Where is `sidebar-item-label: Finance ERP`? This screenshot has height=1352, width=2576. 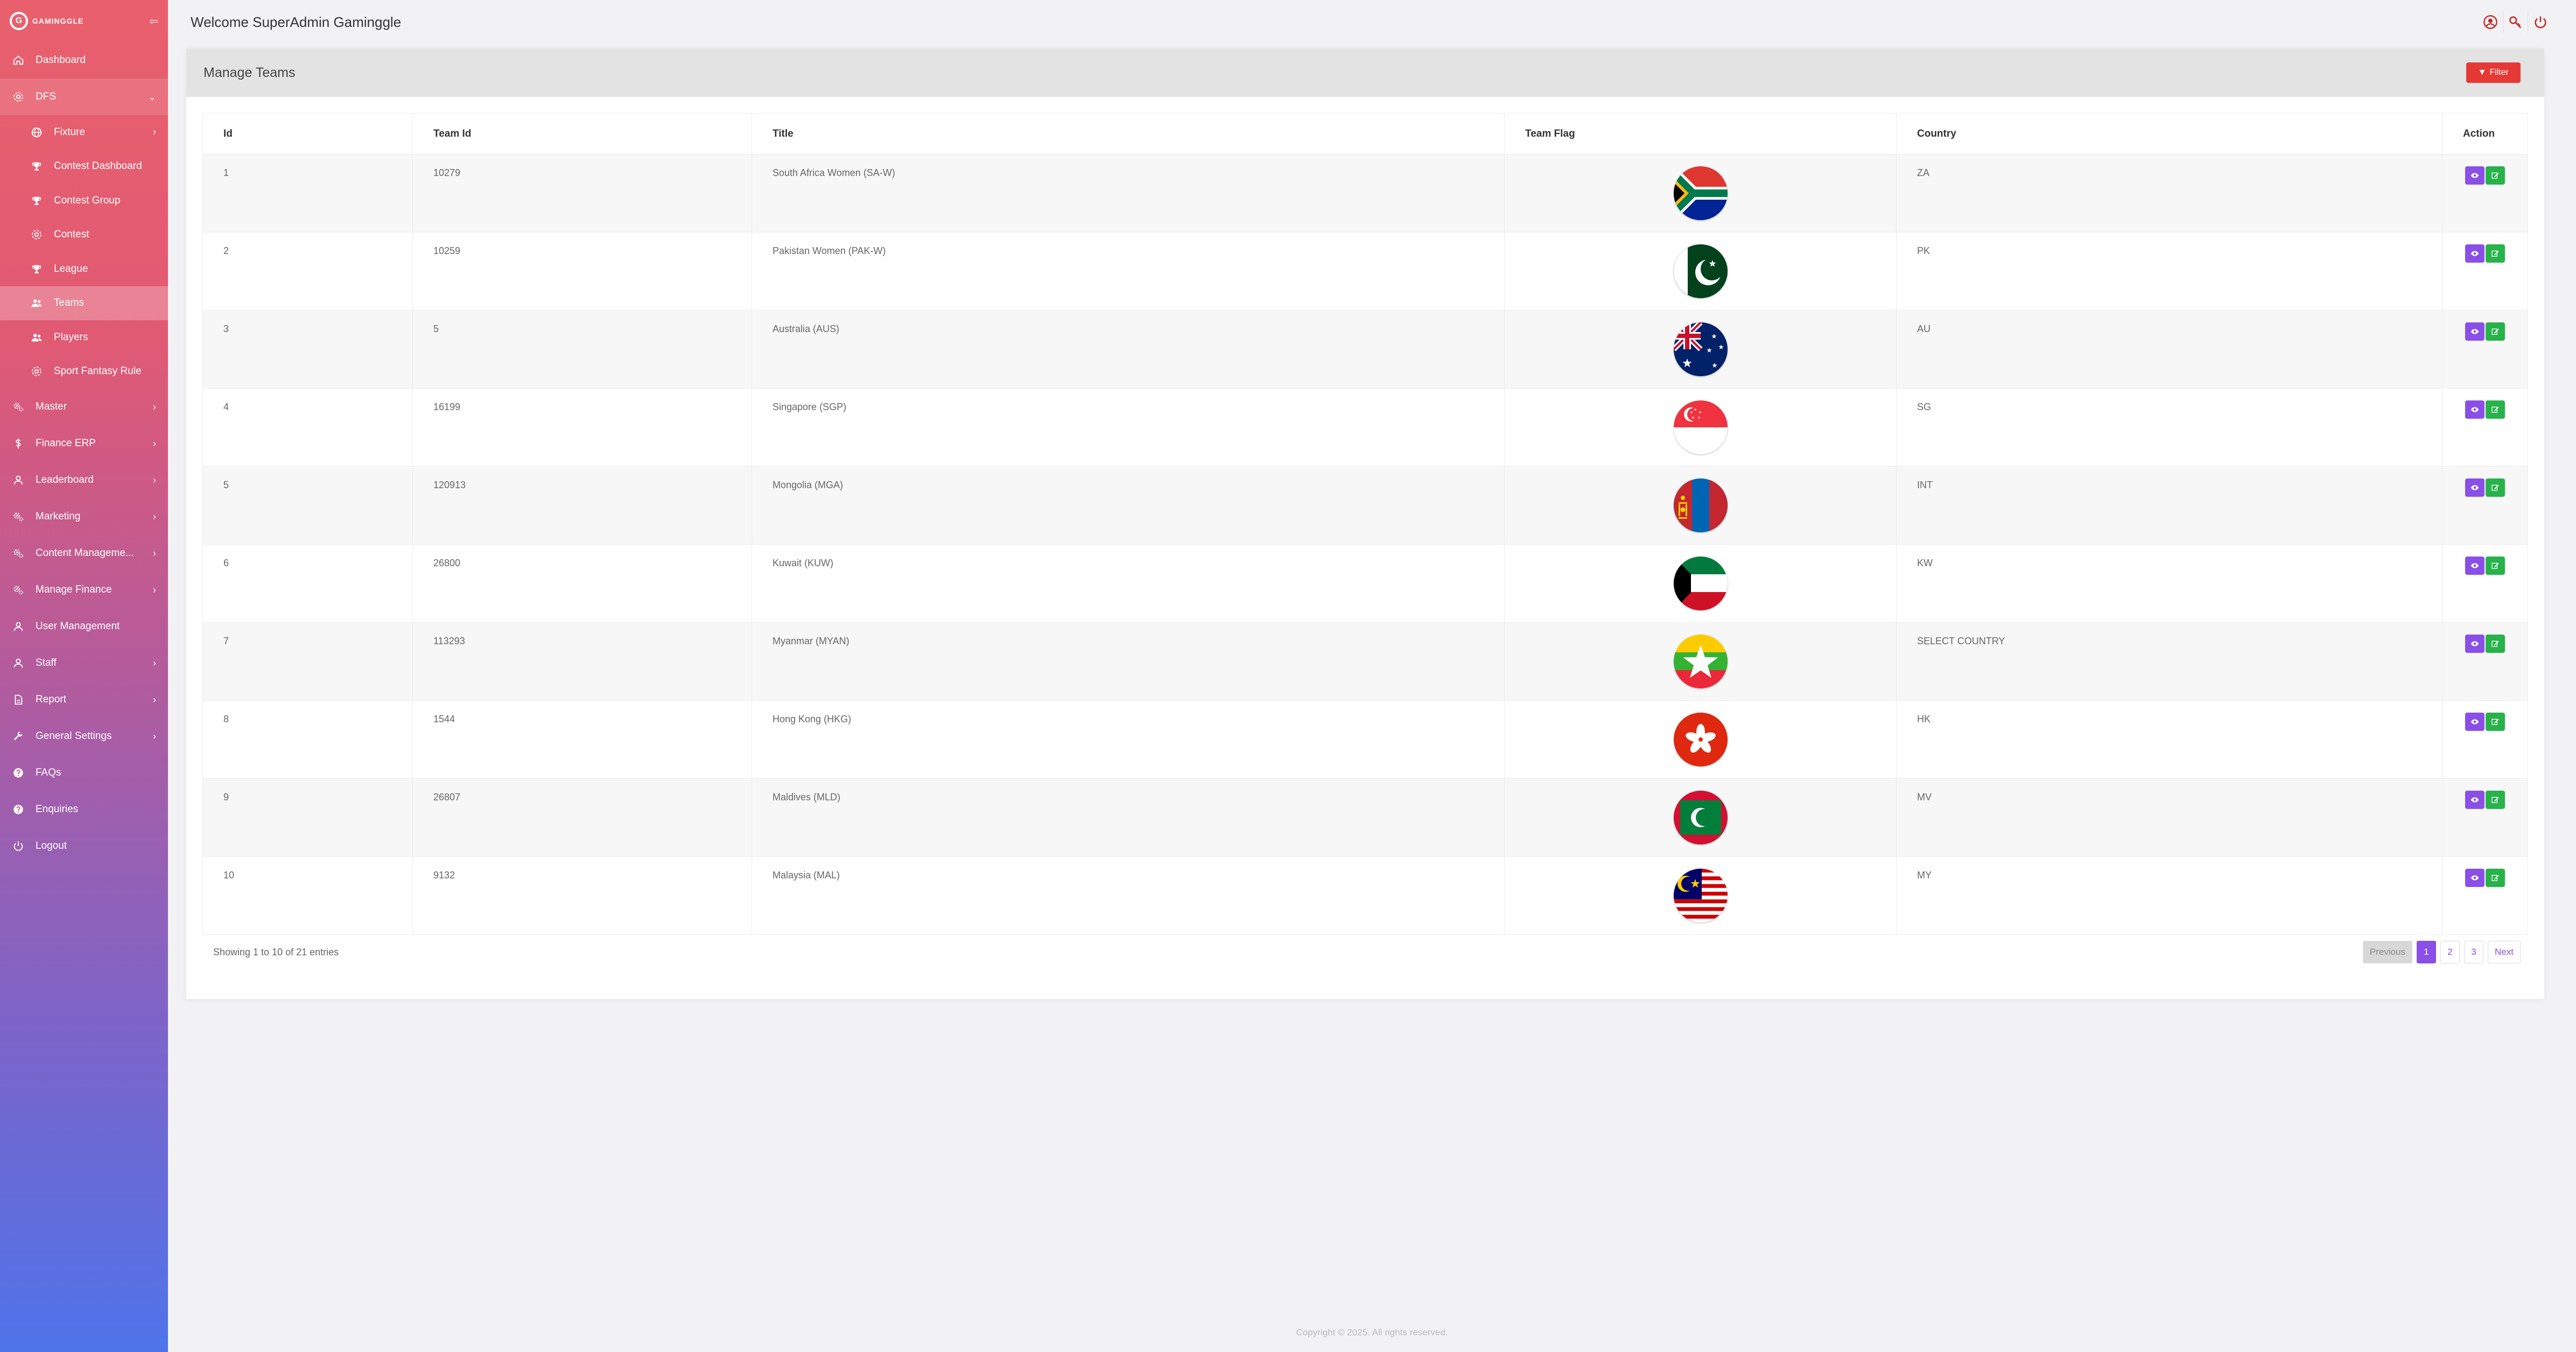 sidebar-item-label: Finance ERP is located at coordinates (66, 443).